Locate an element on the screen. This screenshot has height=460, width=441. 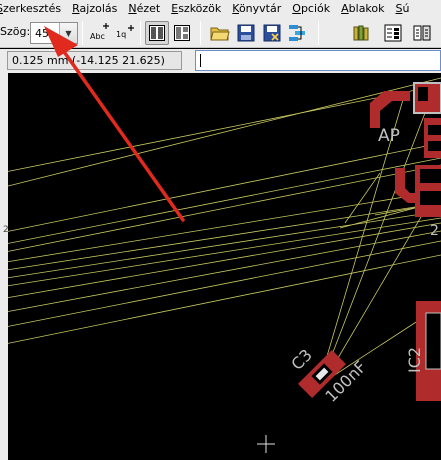
save-disk-icon is located at coordinates (246, 33).